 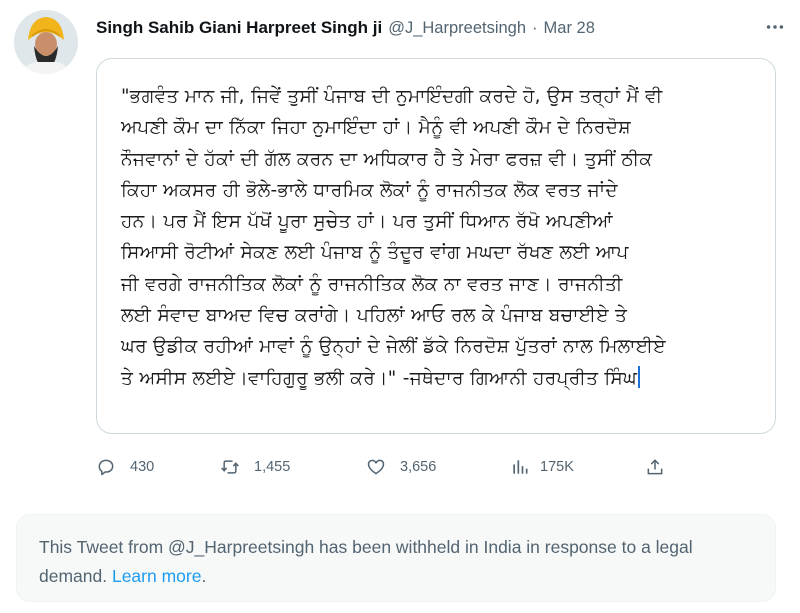 I want to click on like-button: 3,656, so click(x=401, y=467).